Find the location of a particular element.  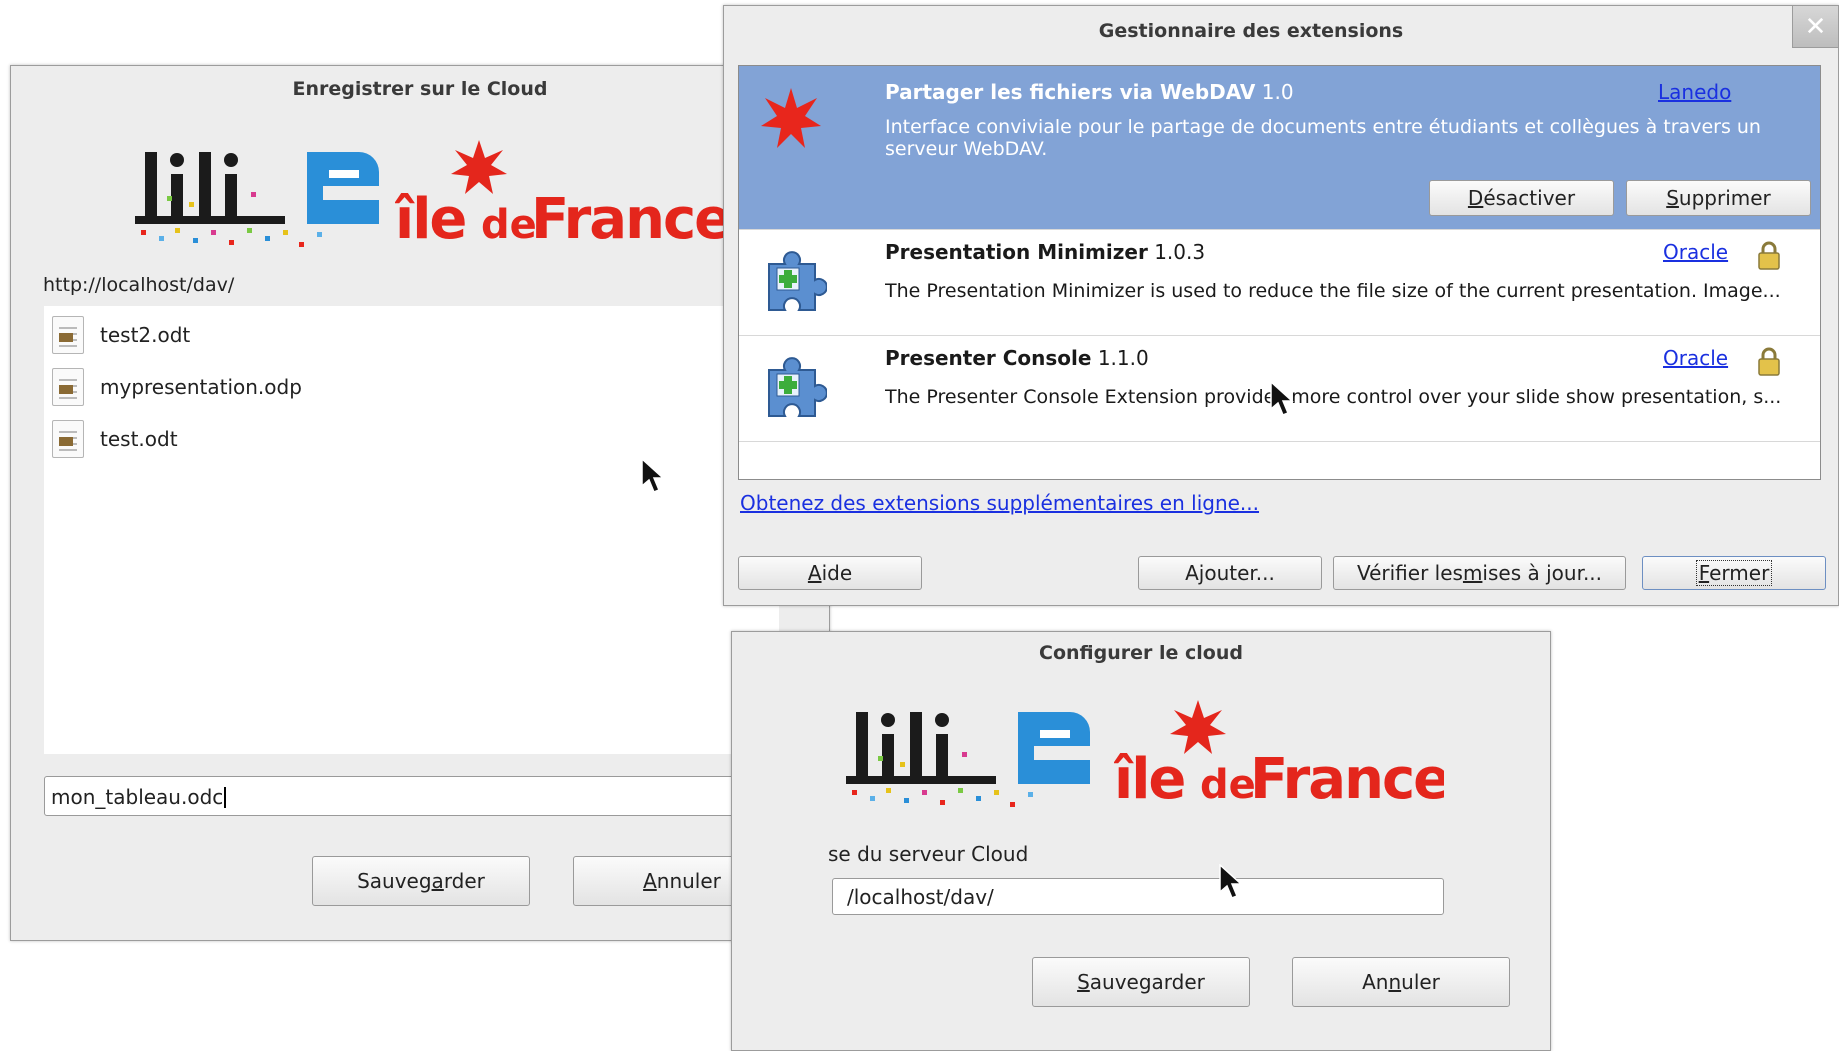

presentation-icon is located at coordinates (68, 387).